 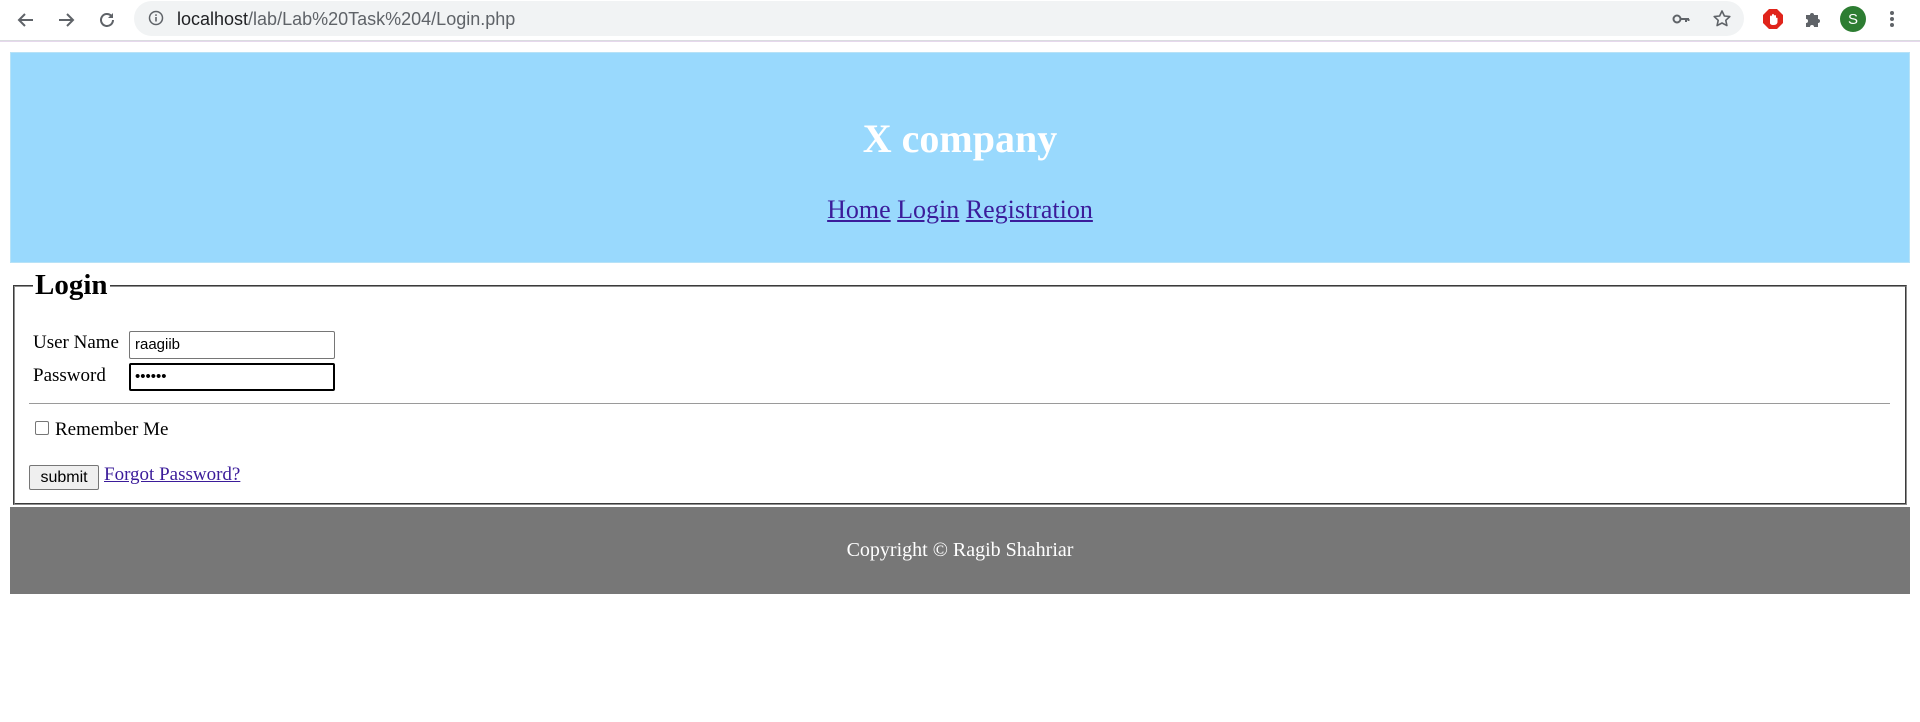 What do you see at coordinates (156, 18) in the screenshot?
I see `info-icon` at bounding box center [156, 18].